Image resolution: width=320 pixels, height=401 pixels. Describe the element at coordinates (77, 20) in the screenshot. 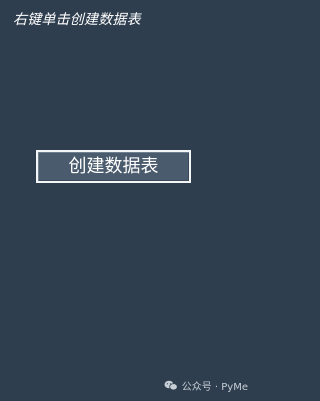

I see `instruction-label: 右键单击创建数据表` at that location.